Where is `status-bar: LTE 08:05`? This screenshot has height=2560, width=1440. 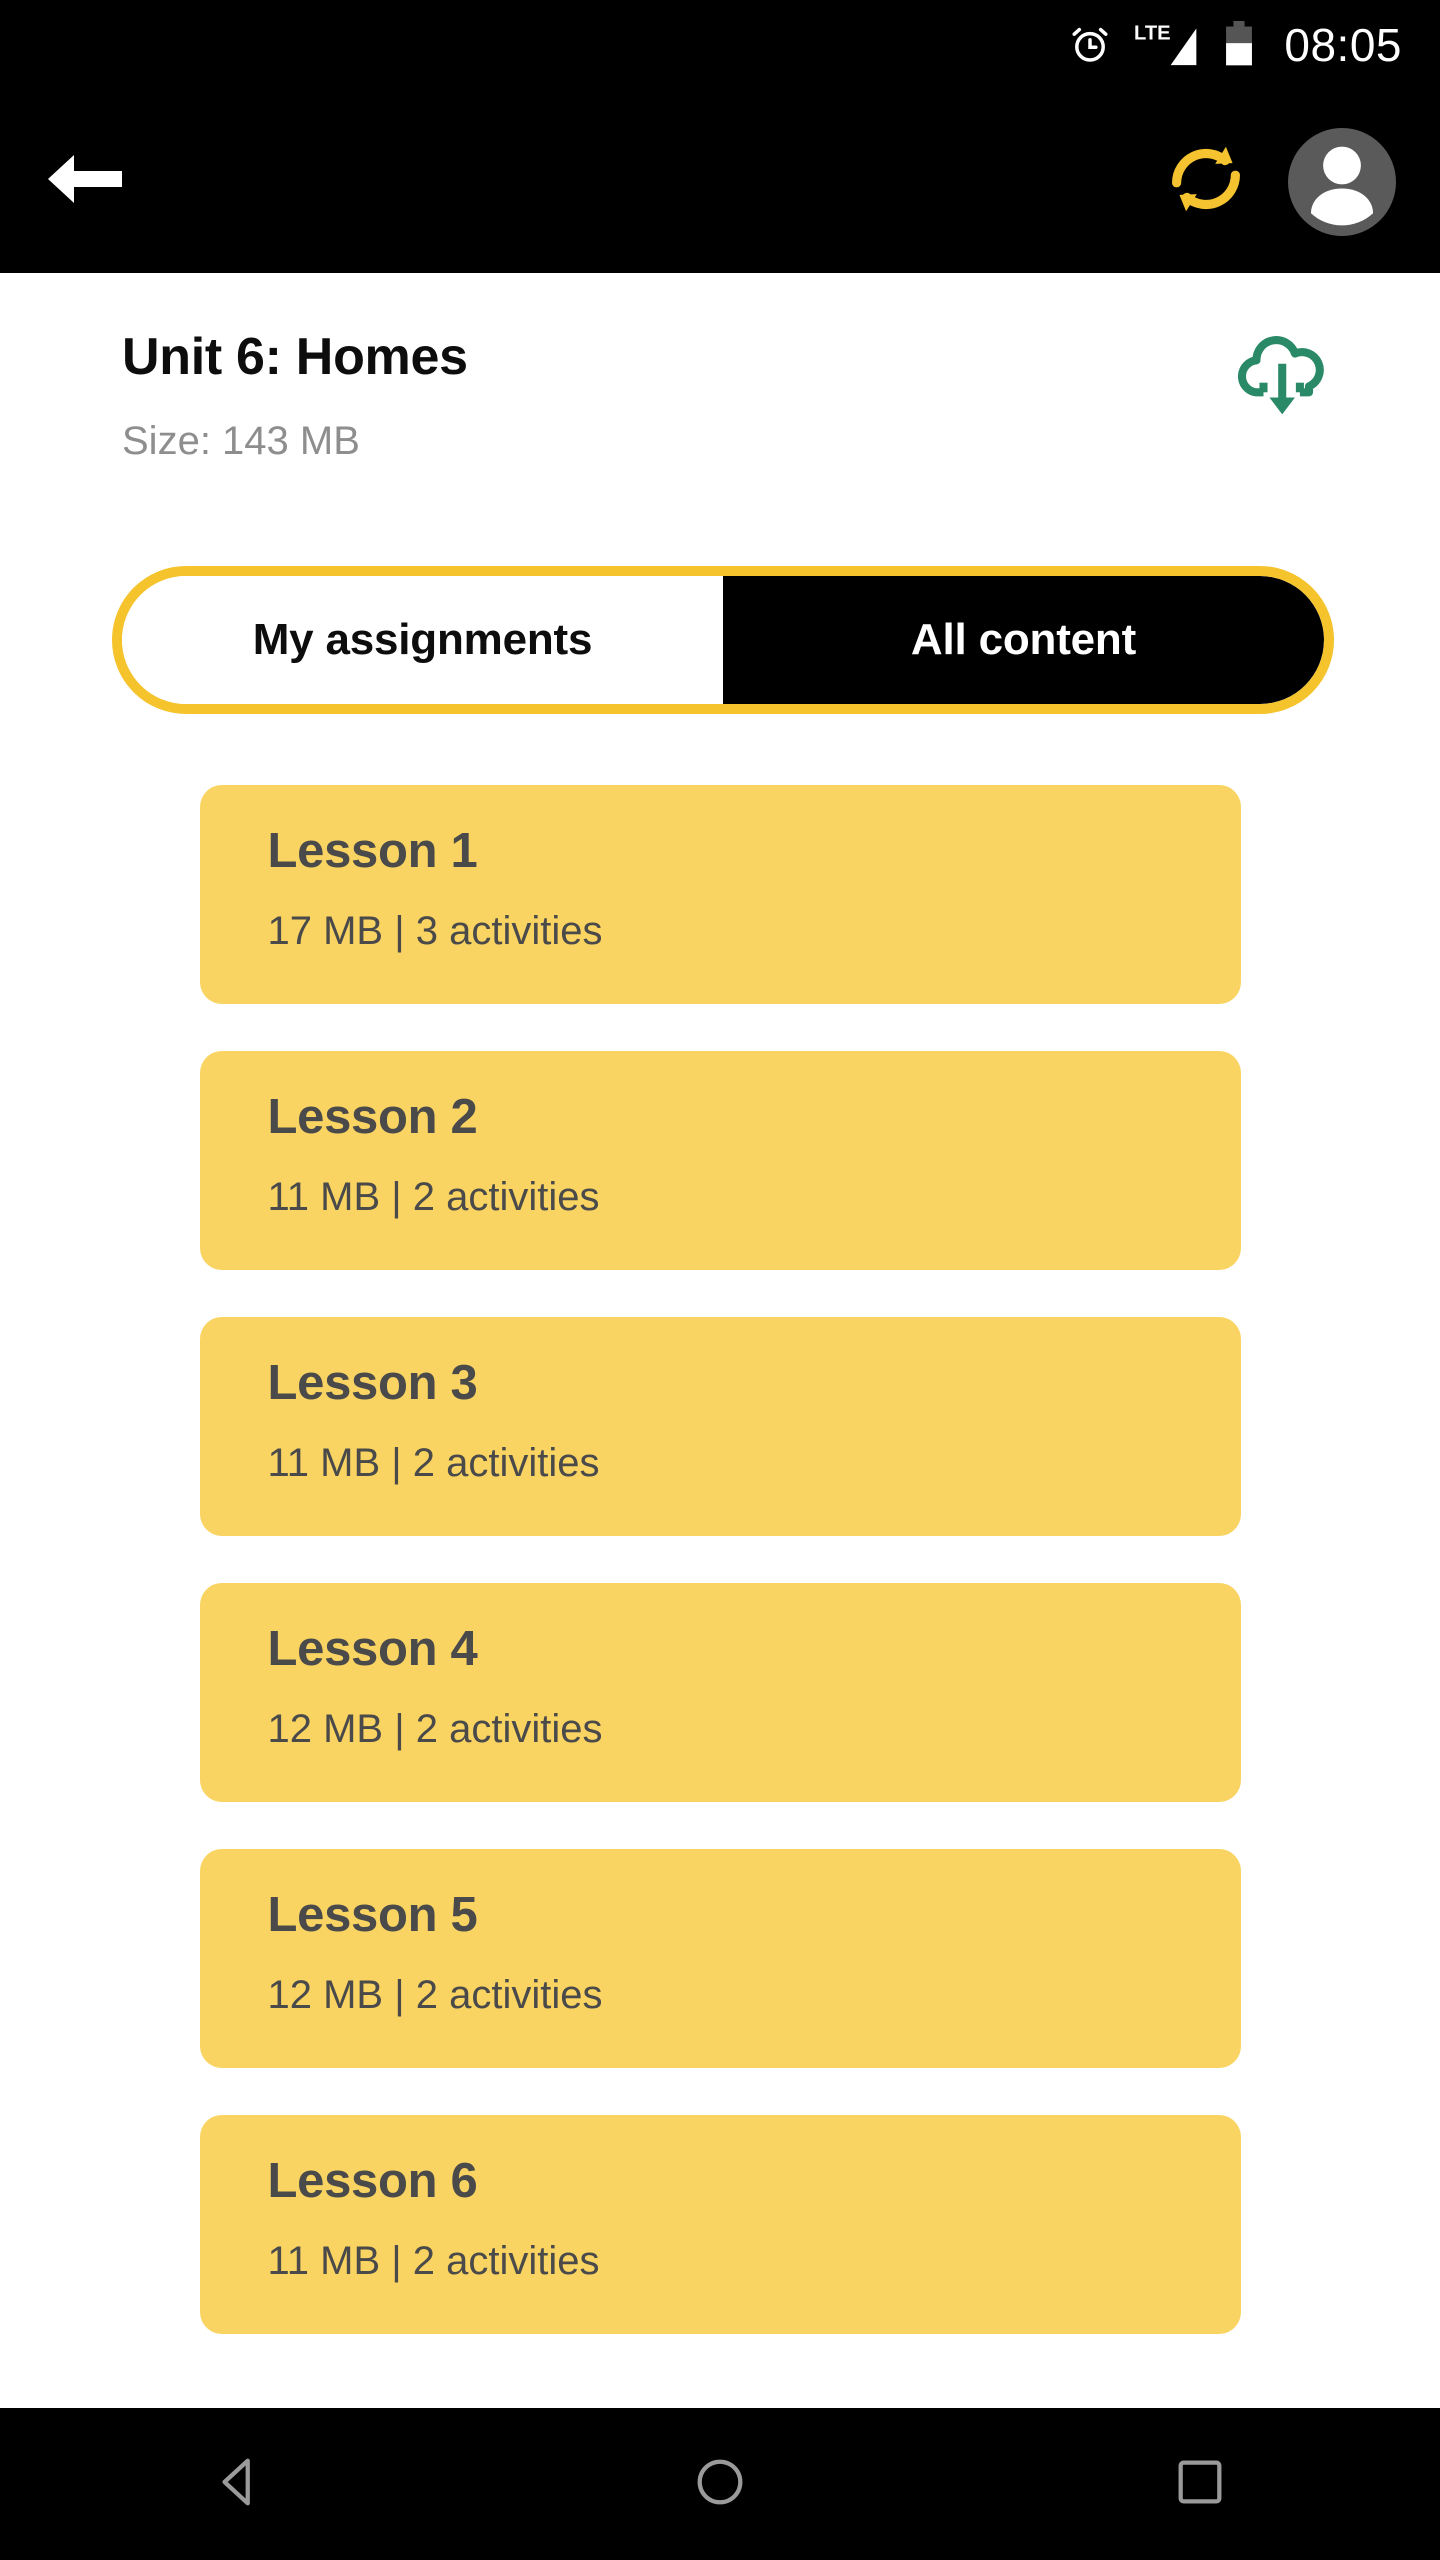 status-bar: LTE 08:05 is located at coordinates (720, 45).